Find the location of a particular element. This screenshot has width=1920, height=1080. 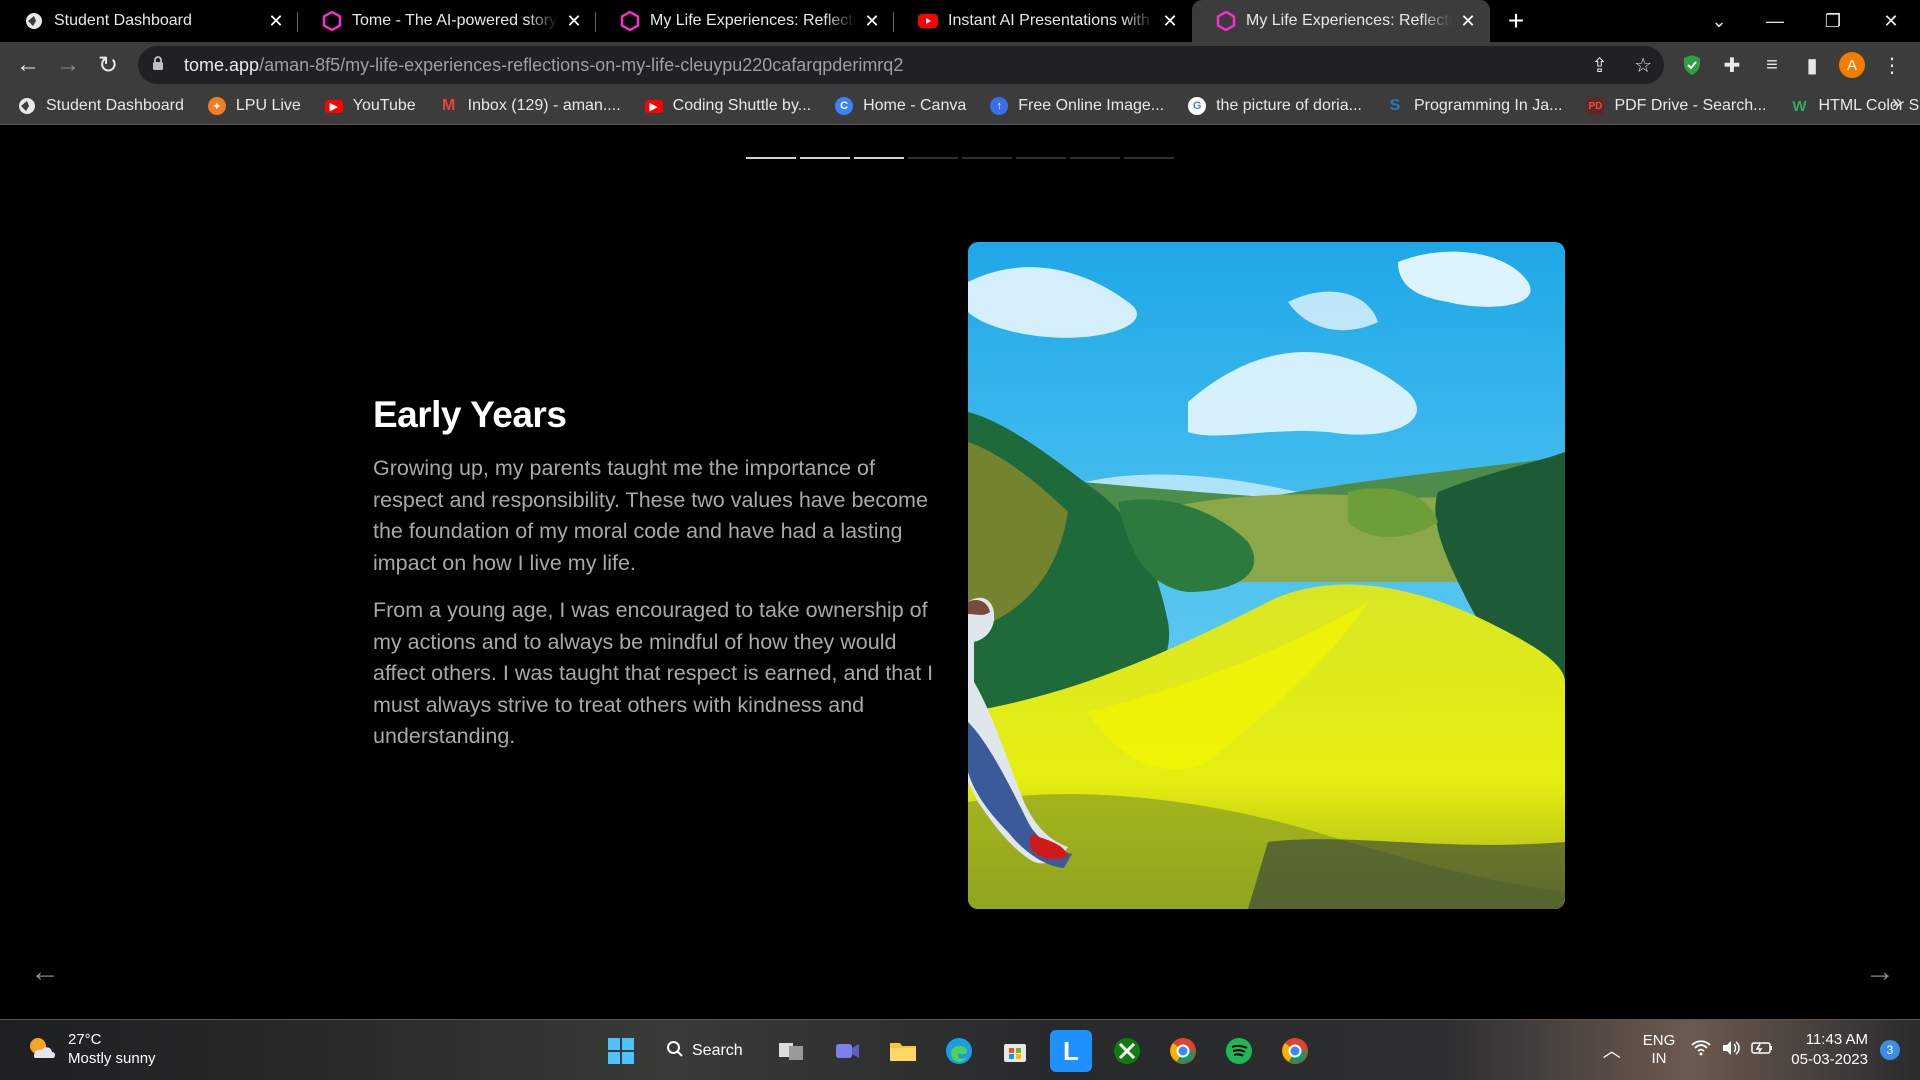

chrome-profile-icon is located at coordinates (1295, 1051).